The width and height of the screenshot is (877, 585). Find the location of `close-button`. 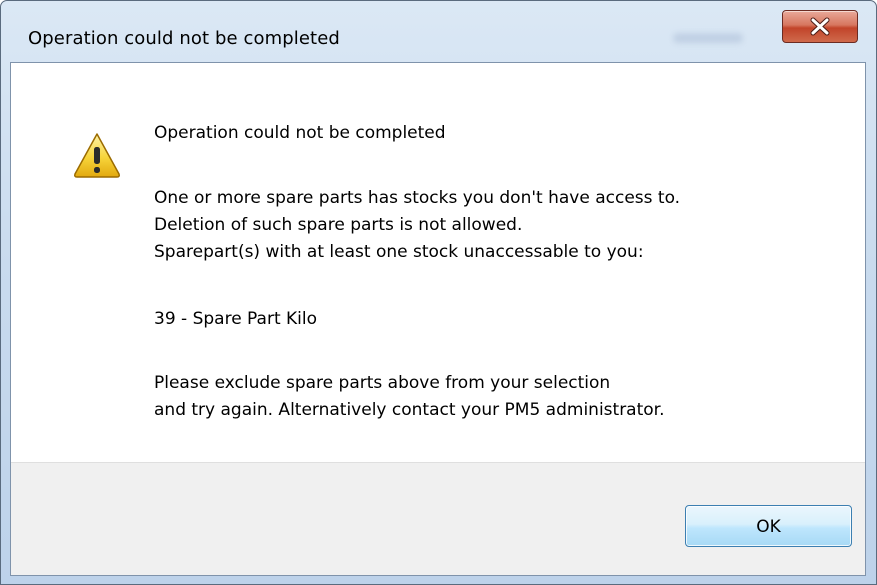

close-button is located at coordinates (820, 26).